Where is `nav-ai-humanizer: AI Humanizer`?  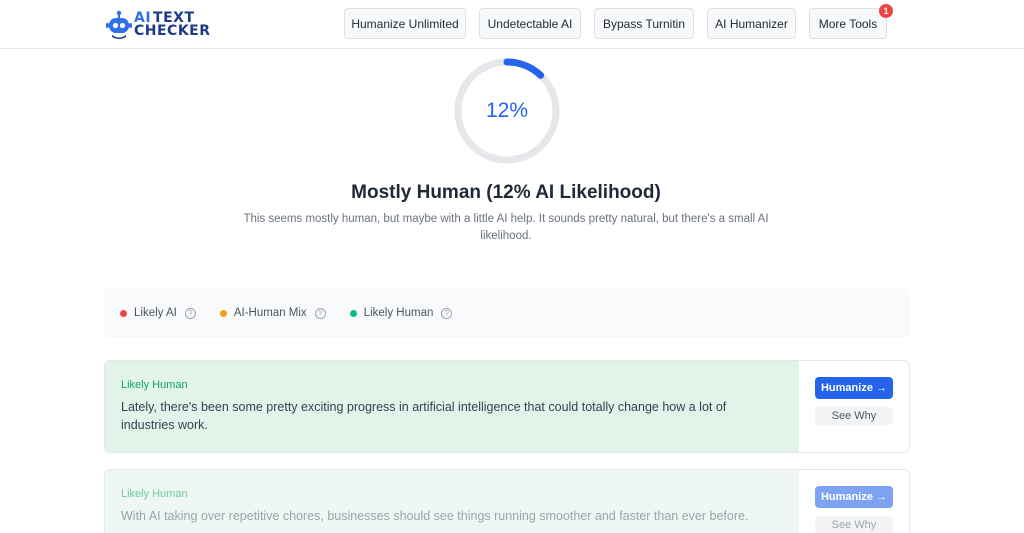
nav-ai-humanizer: AI Humanizer is located at coordinates (751, 23).